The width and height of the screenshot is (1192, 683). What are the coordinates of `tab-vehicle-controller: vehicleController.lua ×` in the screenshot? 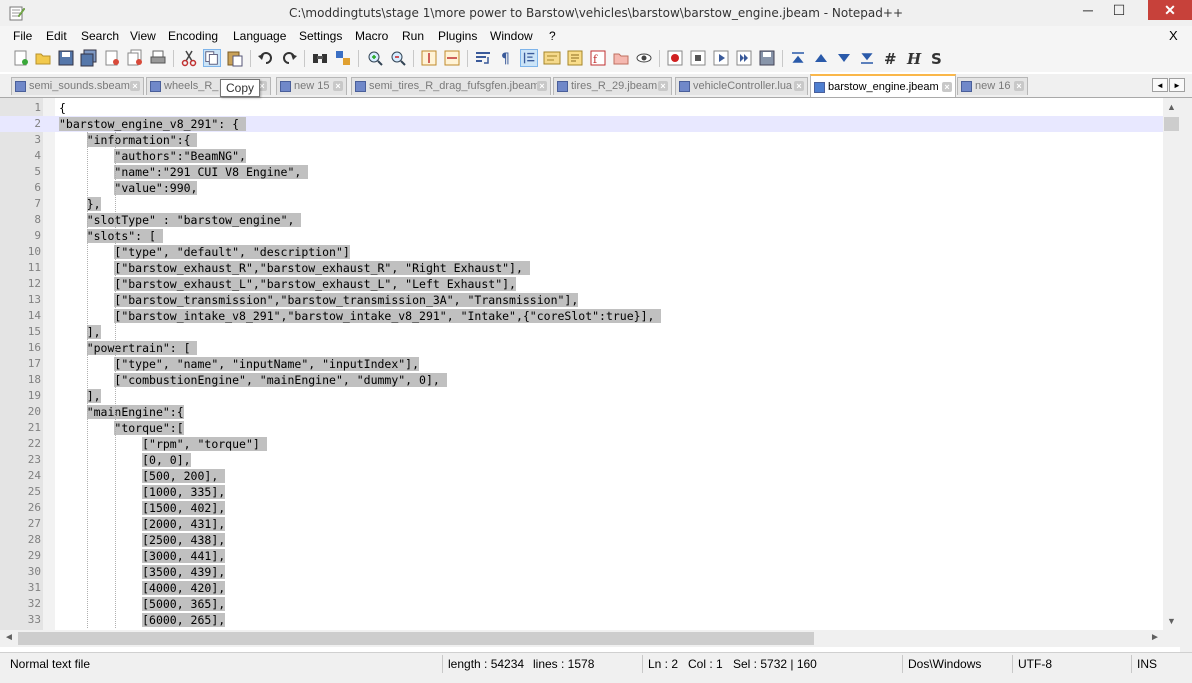 It's located at (741, 86).